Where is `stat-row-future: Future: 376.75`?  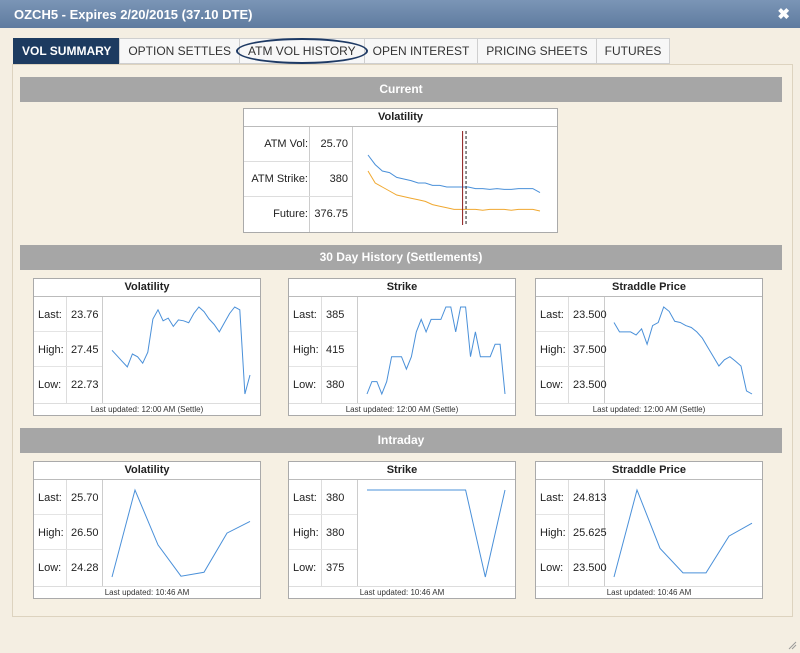 stat-row-future: Future: 376.75 is located at coordinates (298, 214).